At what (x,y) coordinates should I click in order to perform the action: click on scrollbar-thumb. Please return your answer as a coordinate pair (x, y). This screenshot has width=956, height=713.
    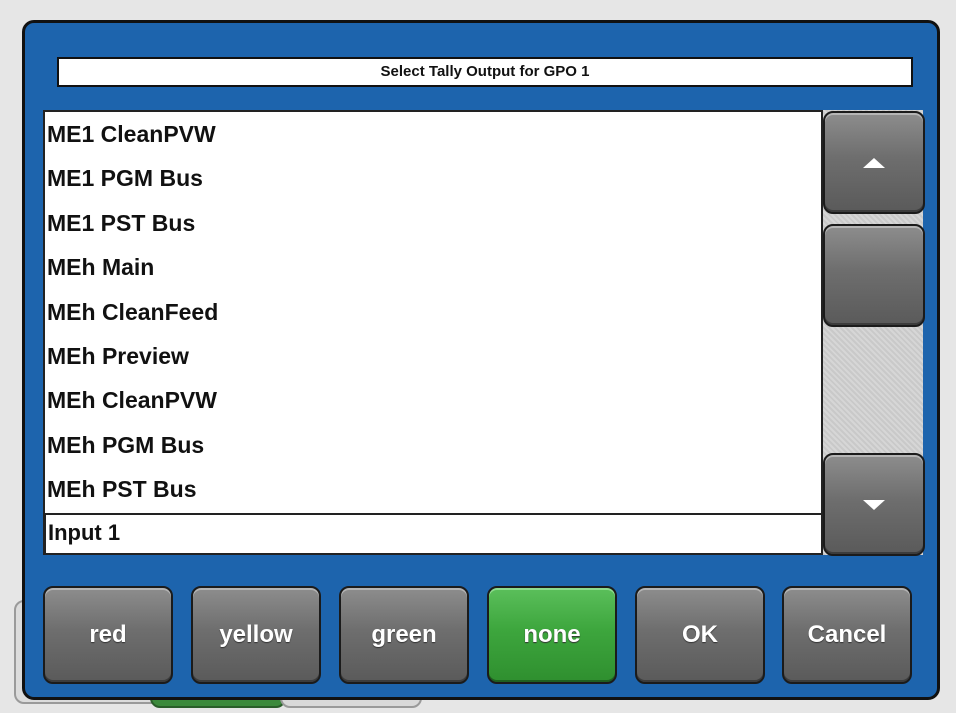
    Looking at the image, I should click on (874, 275).